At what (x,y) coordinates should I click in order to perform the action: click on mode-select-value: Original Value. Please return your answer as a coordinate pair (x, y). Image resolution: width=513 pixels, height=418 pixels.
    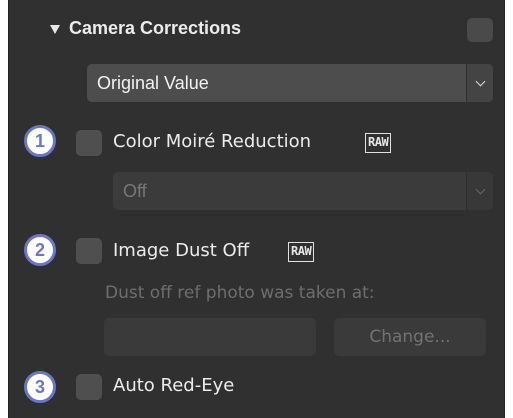
    Looking at the image, I should click on (153, 83).